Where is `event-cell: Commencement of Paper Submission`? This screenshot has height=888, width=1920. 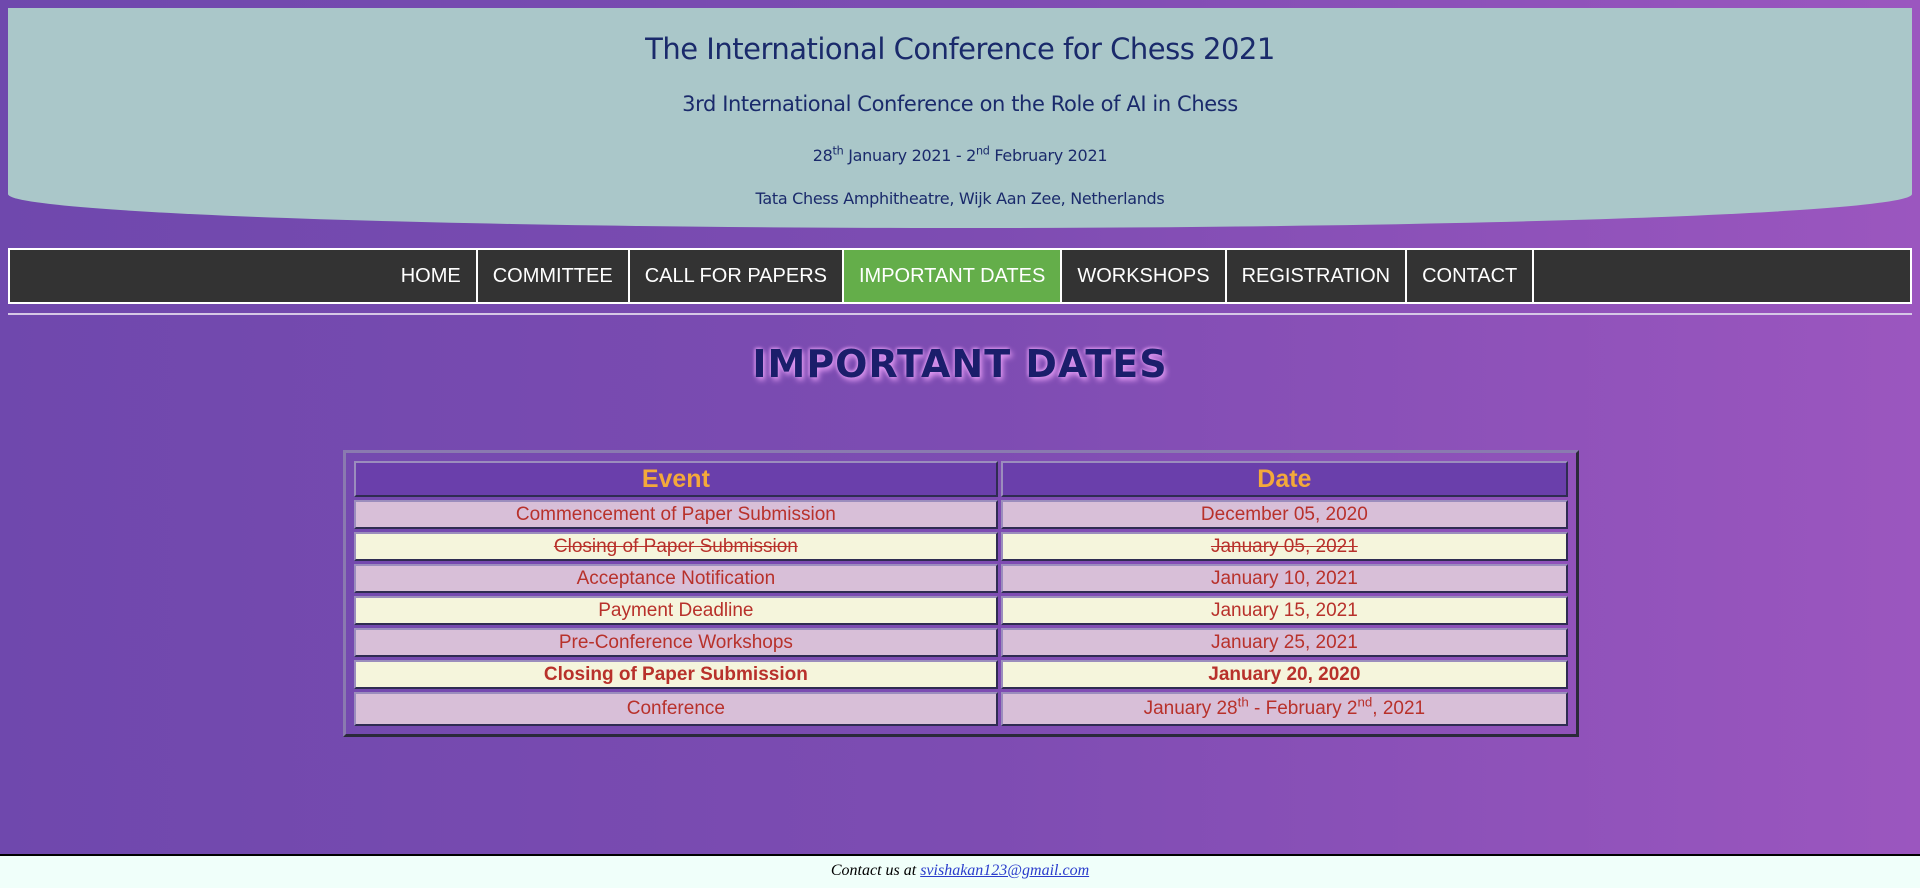
event-cell: Commencement of Paper Submission is located at coordinates (676, 514).